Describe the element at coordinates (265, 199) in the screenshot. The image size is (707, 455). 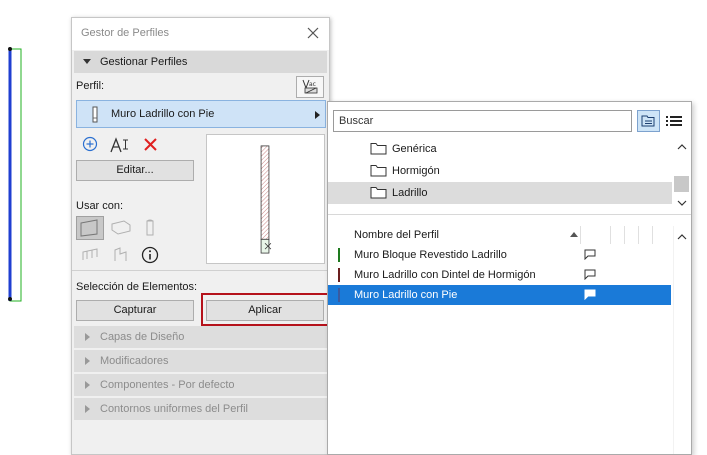
I see `profile-preview` at that location.